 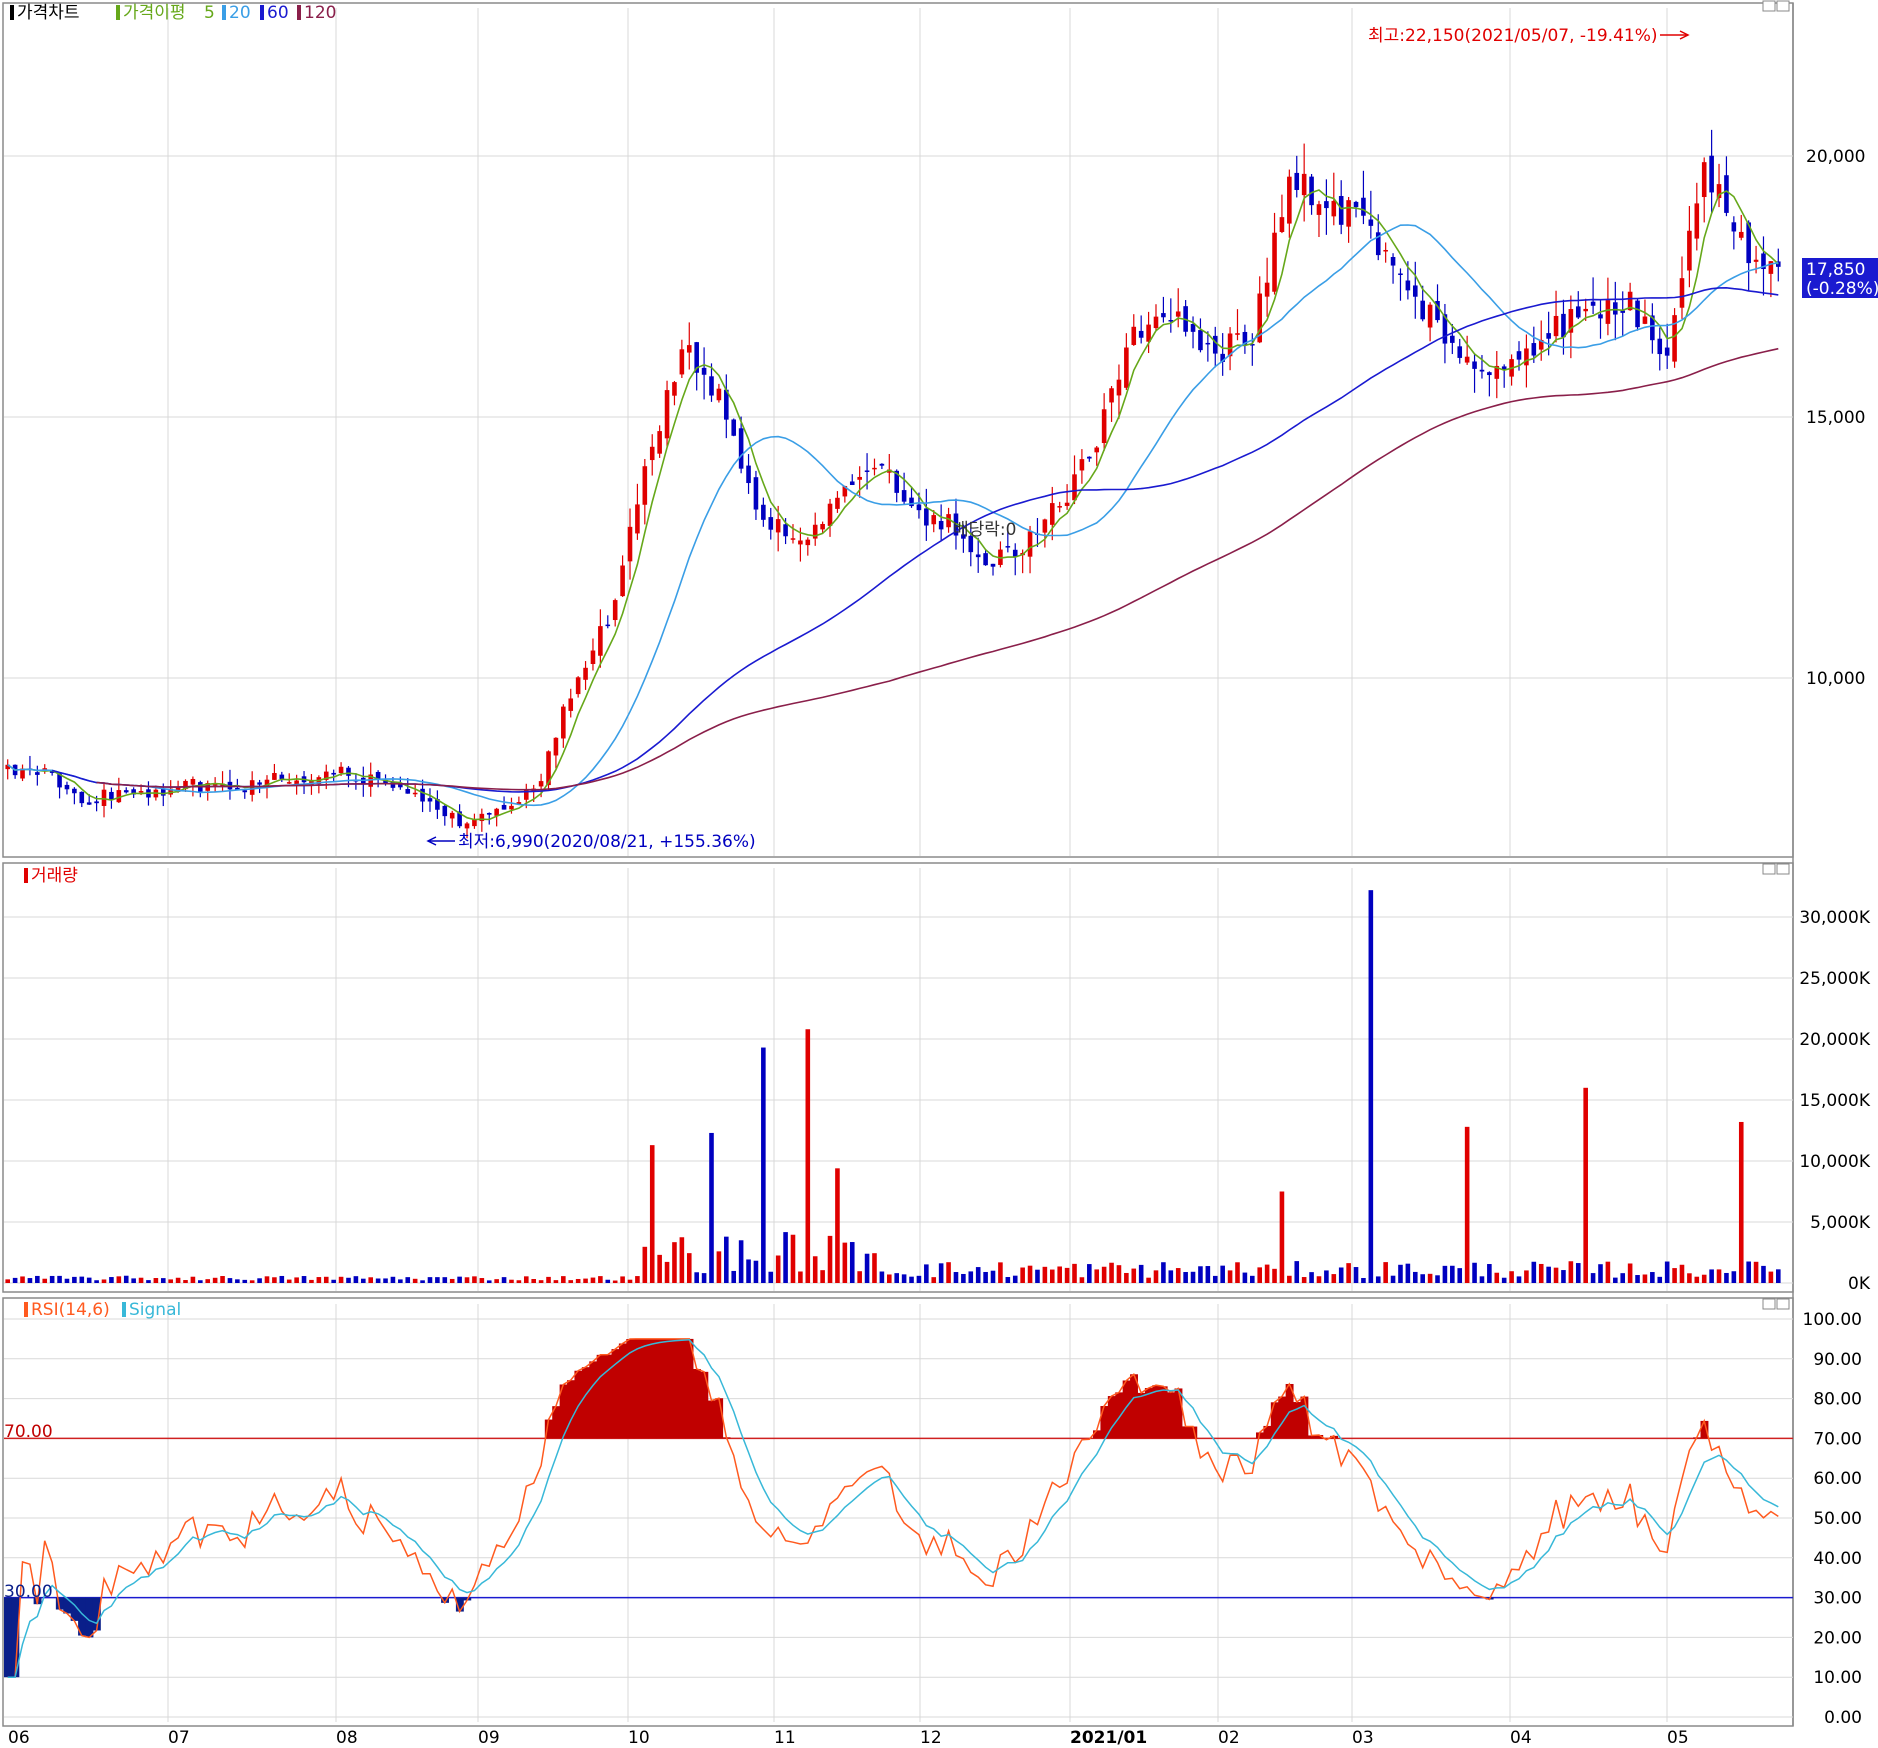 I want to click on ma120-legend: 120, so click(x=320, y=13).